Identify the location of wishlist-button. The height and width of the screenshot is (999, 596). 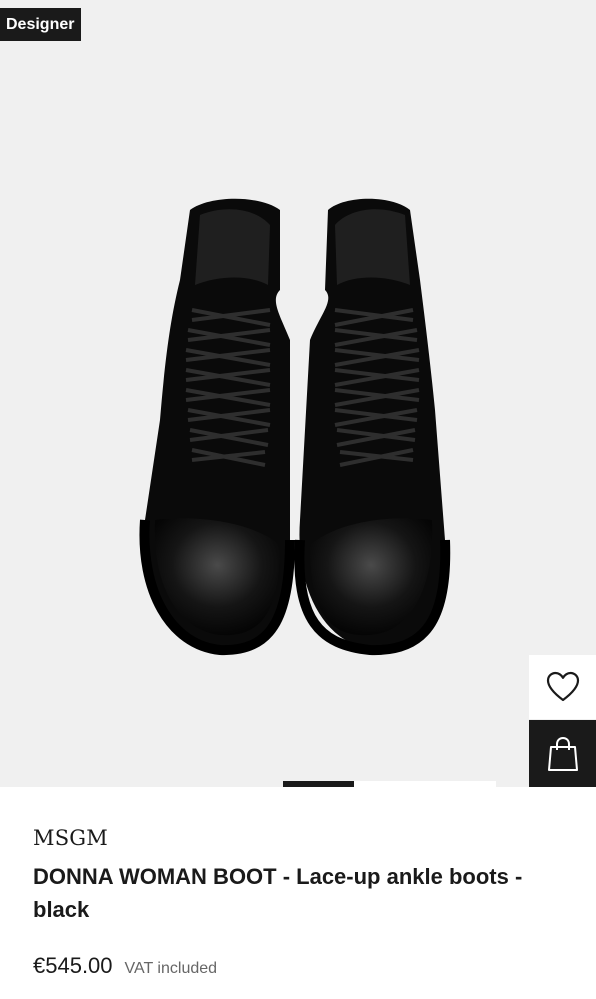
(562, 687).